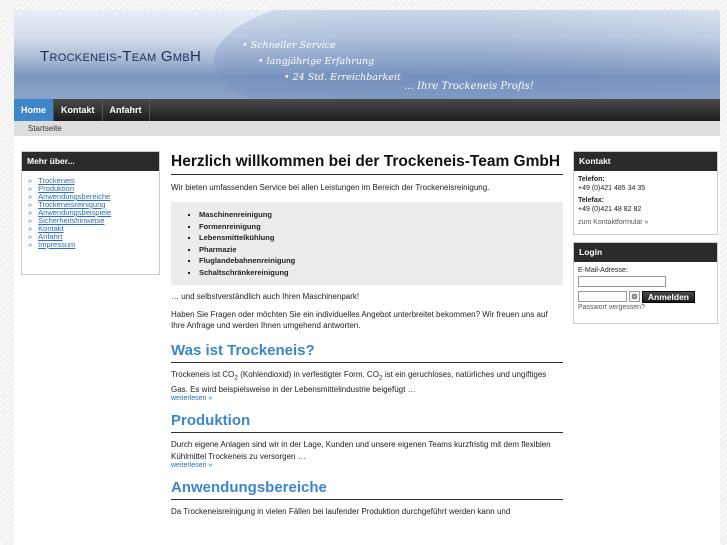 The height and width of the screenshot is (545, 727). Describe the element at coordinates (381, 227) in the screenshot. I see `service-item: Formenreinigung` at that location.